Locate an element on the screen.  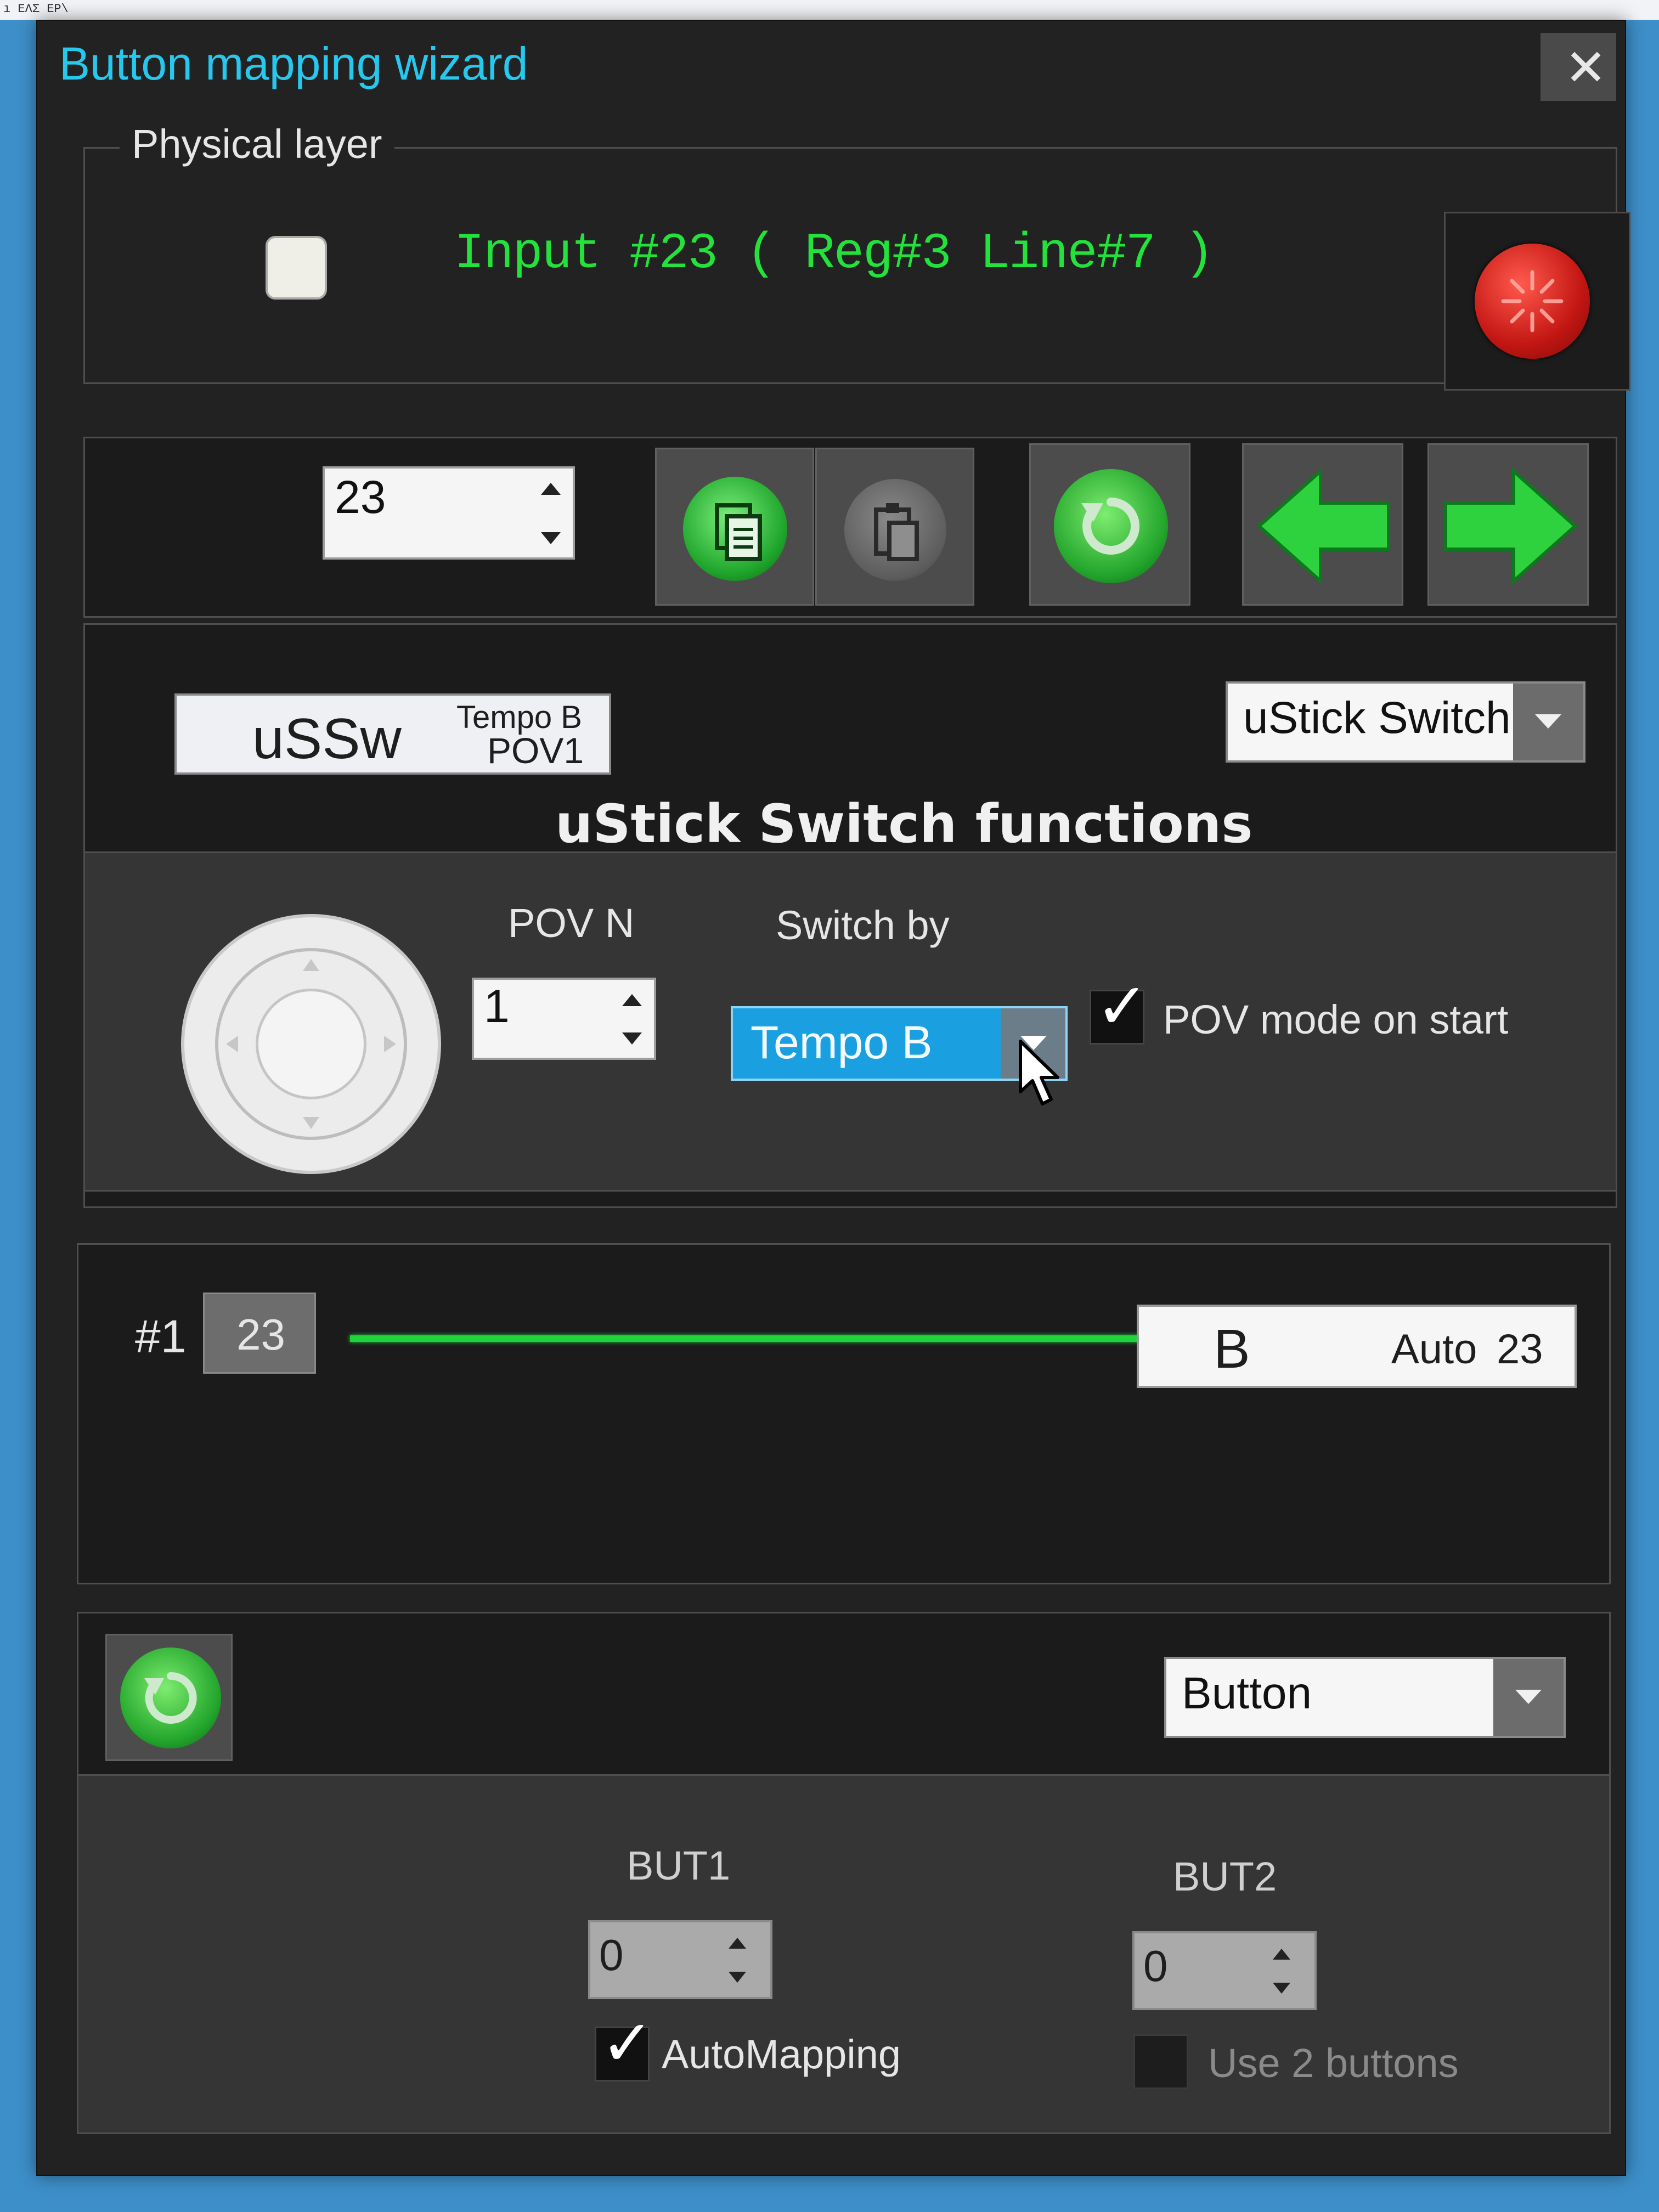
use-2-buttons-checkbox is located at coordinates (1160, 2061).